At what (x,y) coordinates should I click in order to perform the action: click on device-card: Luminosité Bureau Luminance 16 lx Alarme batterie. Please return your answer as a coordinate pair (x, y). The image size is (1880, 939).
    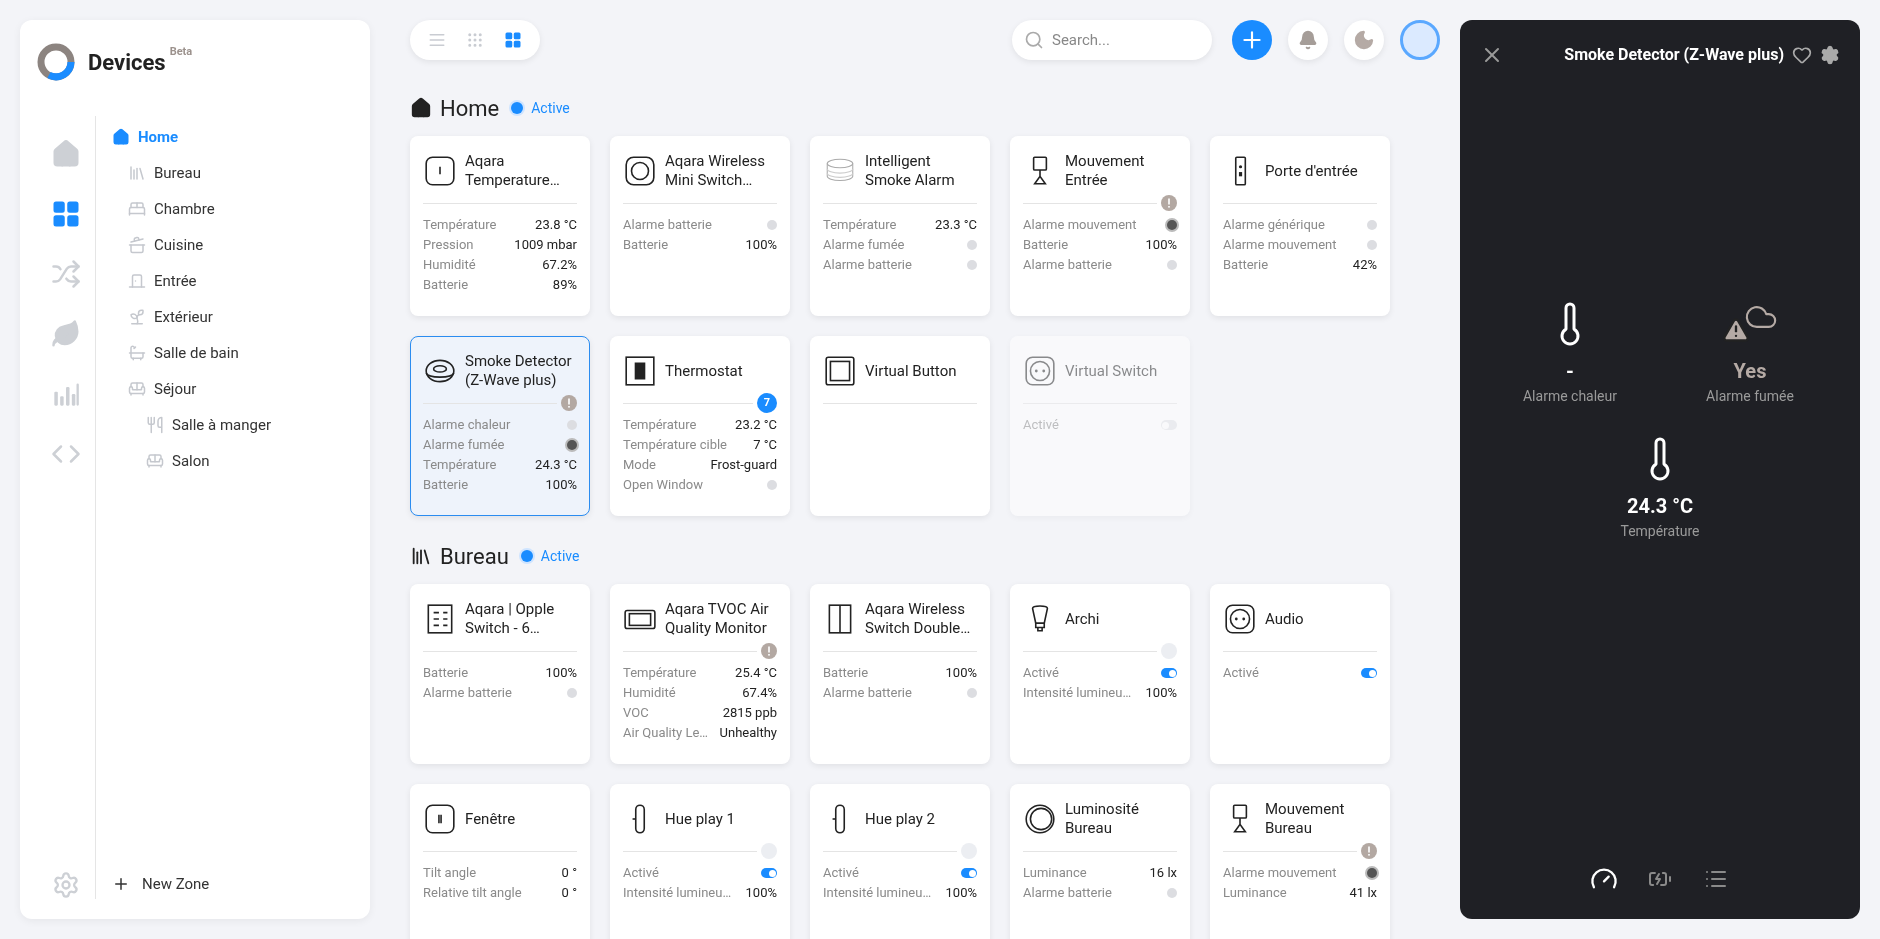
    Looking at the image, I should click on (1100, 861).